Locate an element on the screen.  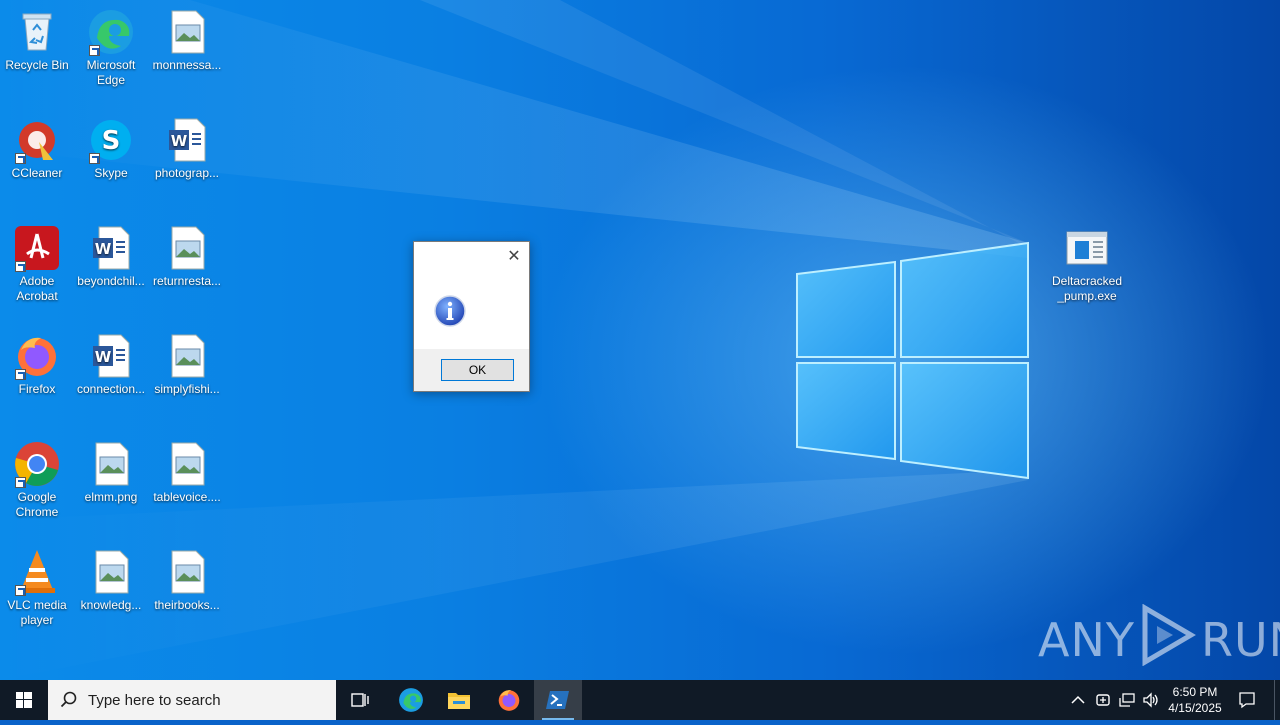
search-icon is located at coordinates (68, 699).